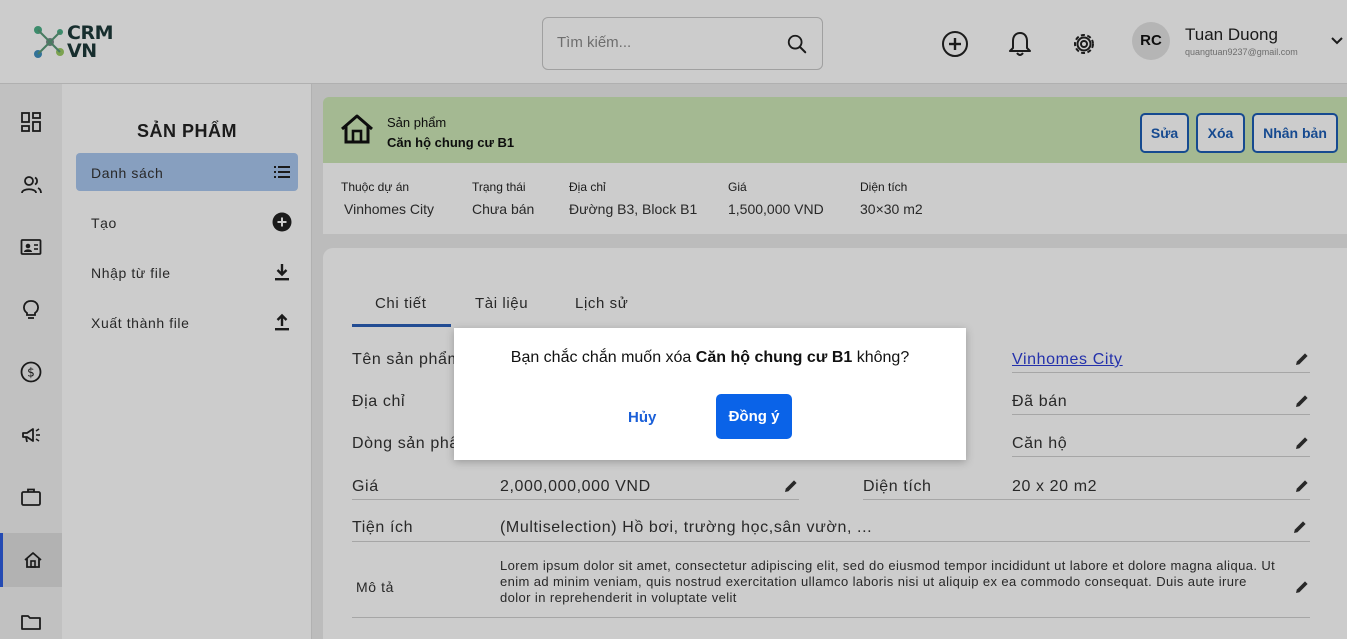 The width and height of the screenshot is (1347, 639). I want to click on dialog-message-prefix: Bạn chắc chắn muốn xóa, so click(601, 357).